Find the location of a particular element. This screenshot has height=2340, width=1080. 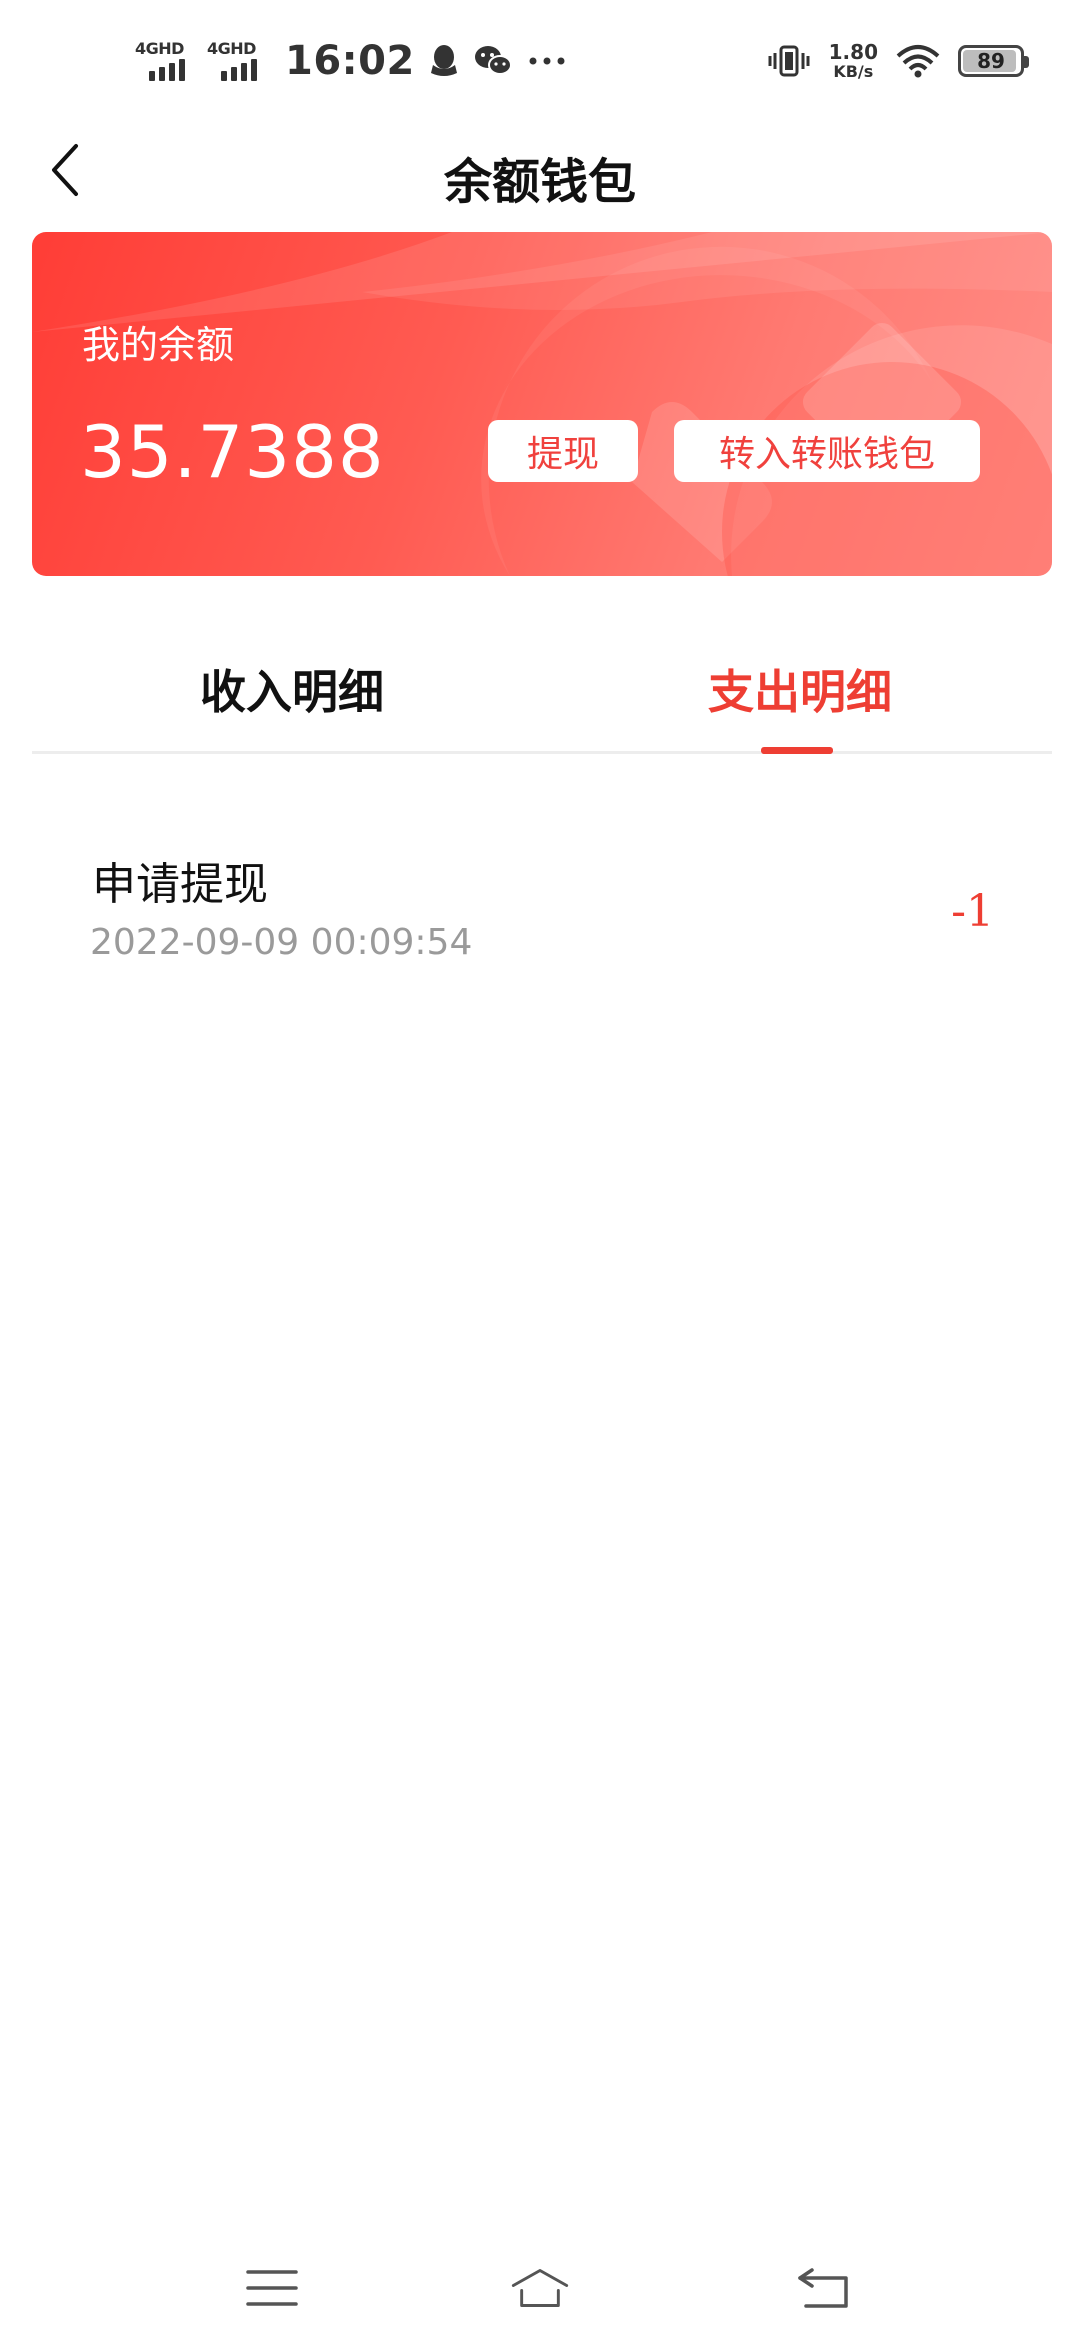

home-icon is located at coordinates (540, 2288).